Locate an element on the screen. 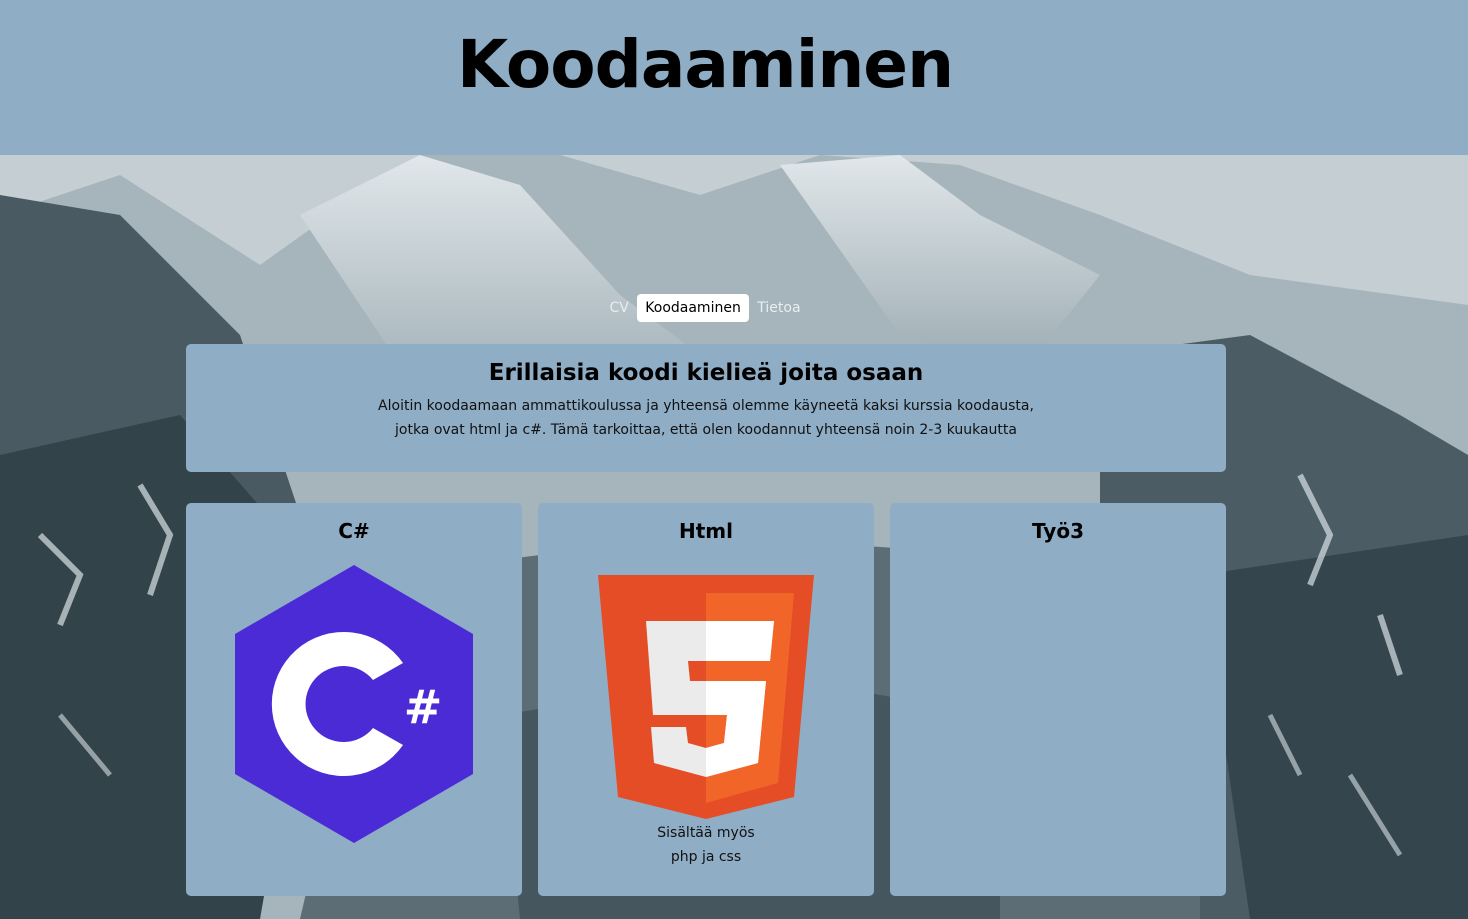 Image resolution: width=1468 pixels, height=919 pixels. main-nav: CV Koodaaminen Tietoa is located at coordinates (705, 308).